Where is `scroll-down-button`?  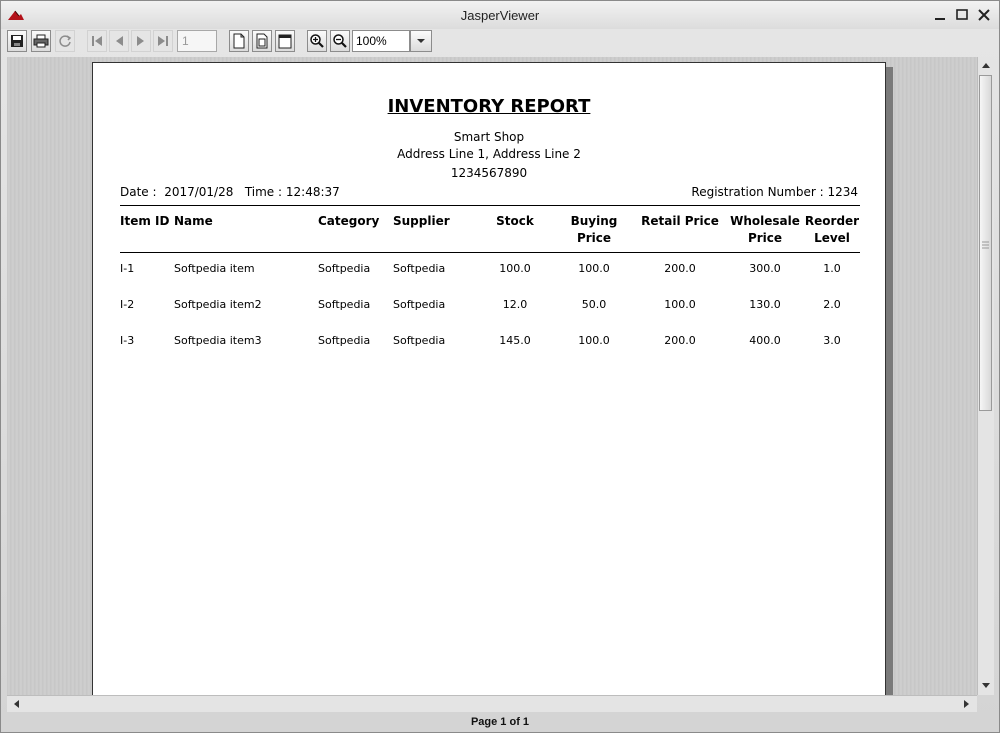 scroll-down-button is located at coordinates (986, 686).